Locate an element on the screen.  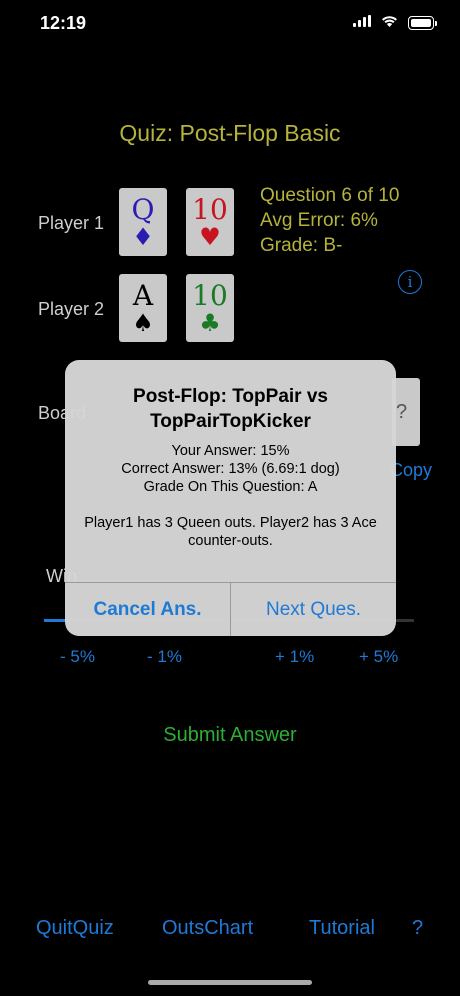
your-answer-line: Your Answer: 15% is located at coordinates (230, 451).